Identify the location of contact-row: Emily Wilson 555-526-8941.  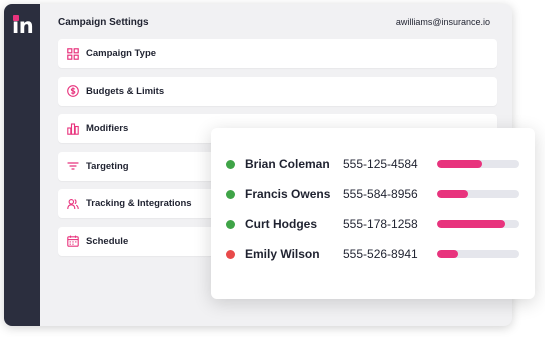
(373, 254).